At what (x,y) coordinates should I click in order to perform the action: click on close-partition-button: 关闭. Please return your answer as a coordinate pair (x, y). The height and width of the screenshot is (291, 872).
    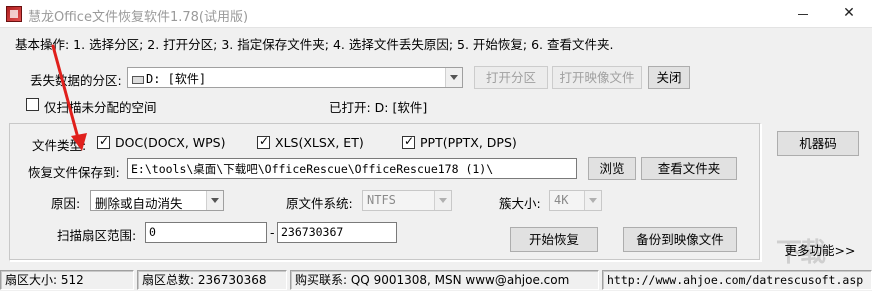
    Looking at the image, I should click on (669, 77).